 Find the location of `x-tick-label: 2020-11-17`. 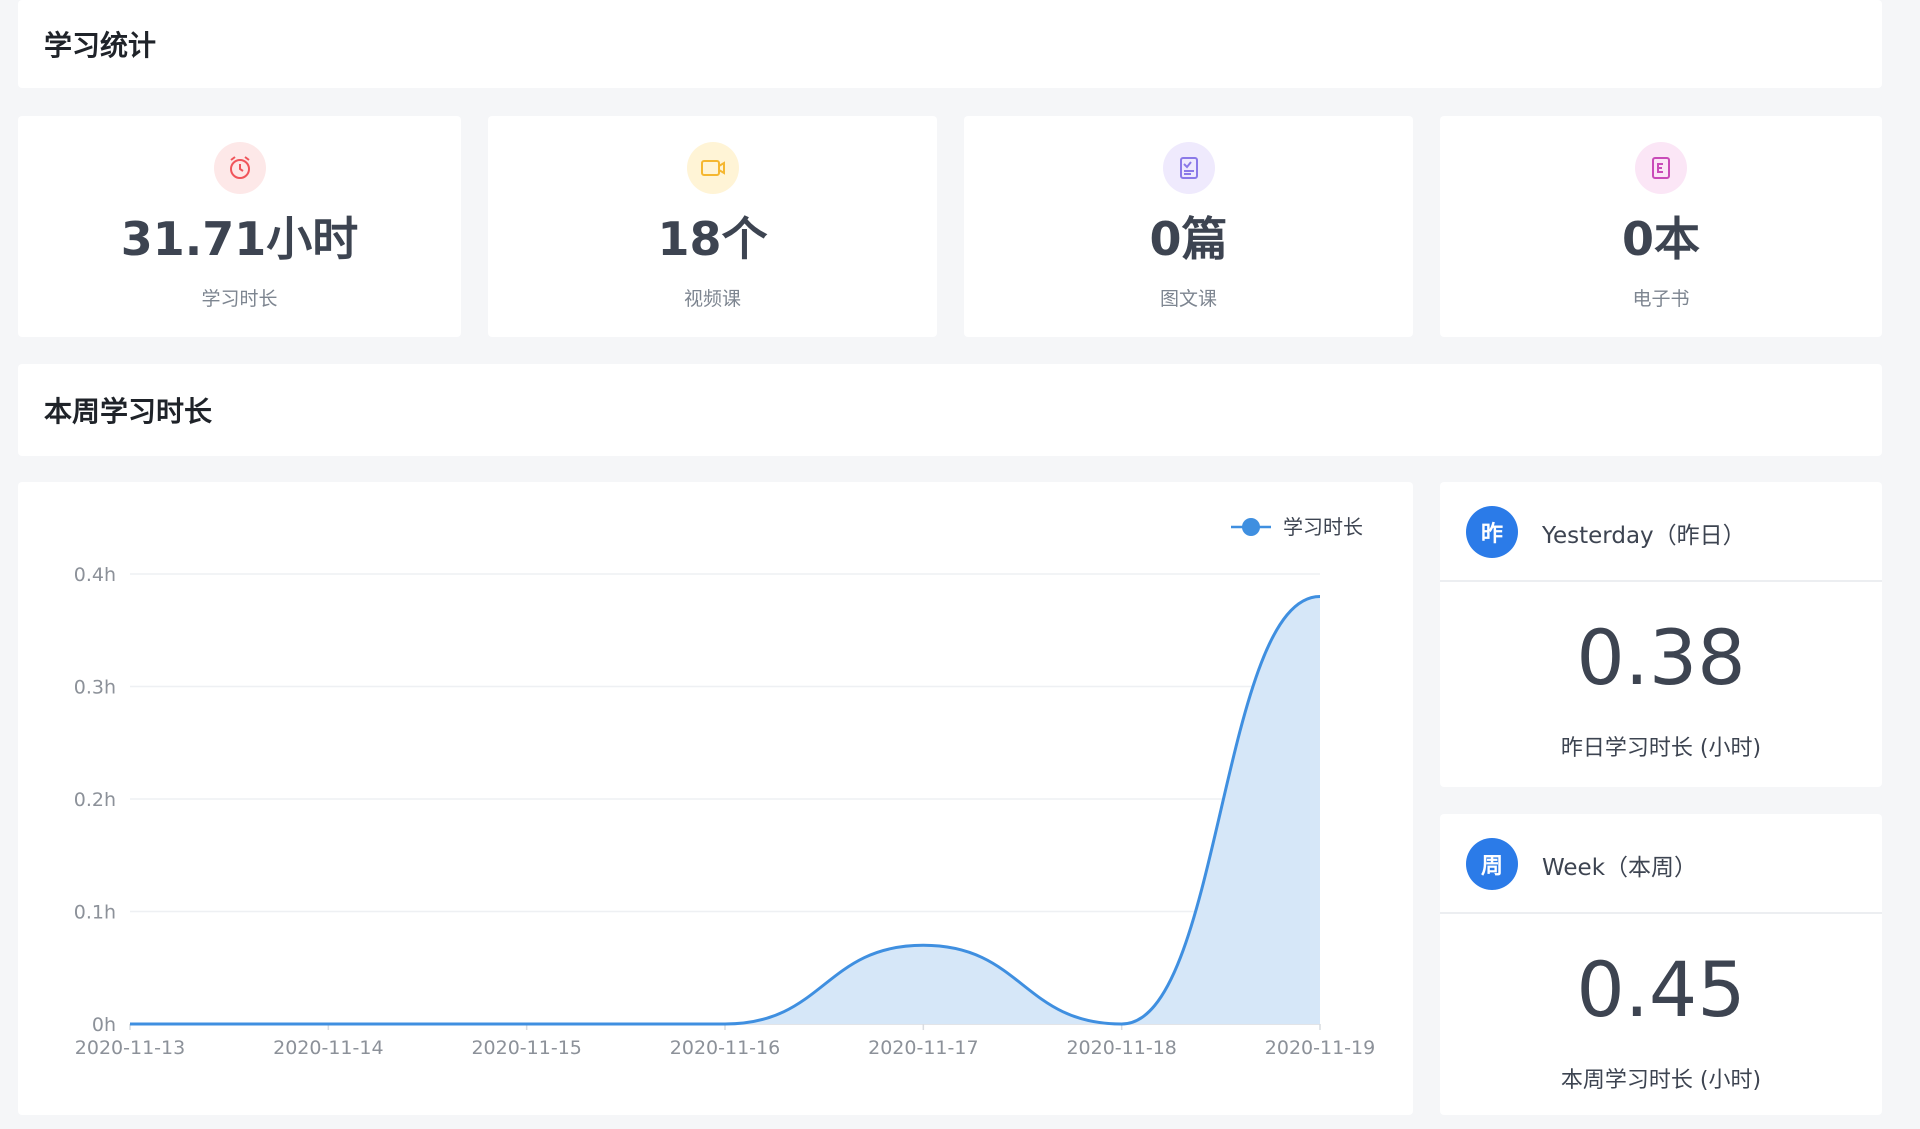

x-tick-label: 2020-11-17 is located at coordinates (923, 1048).